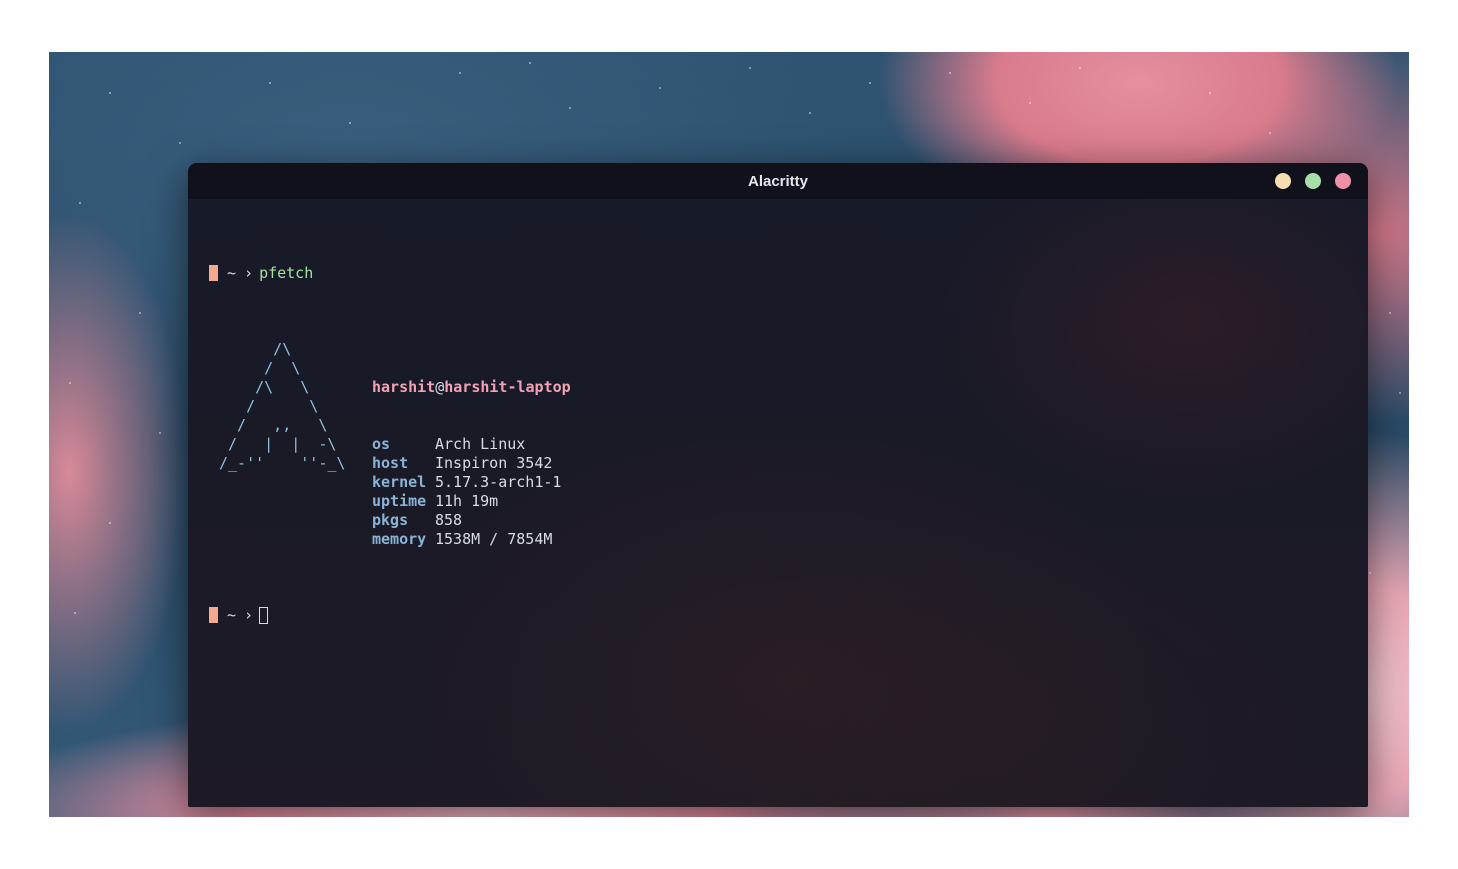  I want to click on info-value: 858, so click(449, 520).